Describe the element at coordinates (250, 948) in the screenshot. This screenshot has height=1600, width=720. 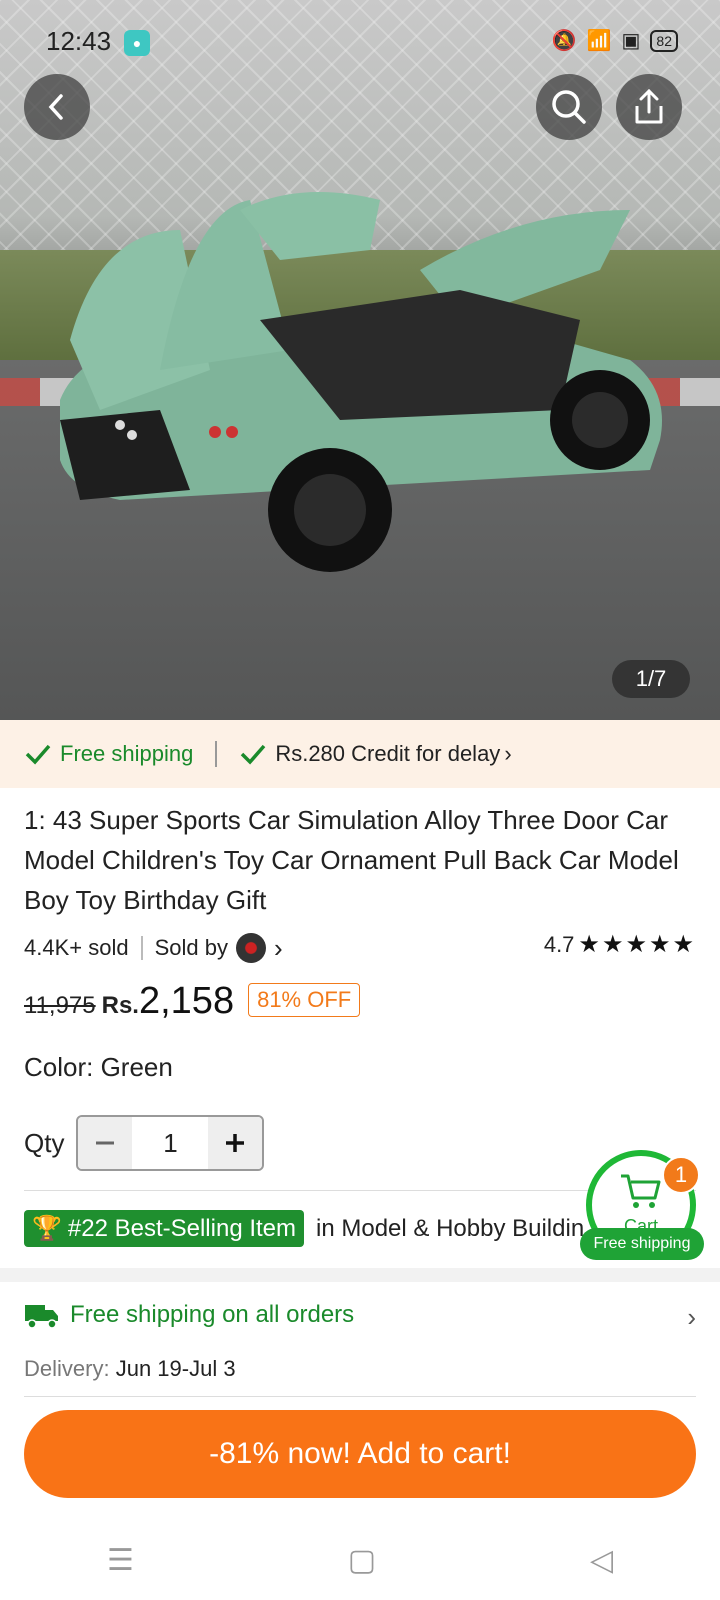
I see `seller-avatar` at that location.